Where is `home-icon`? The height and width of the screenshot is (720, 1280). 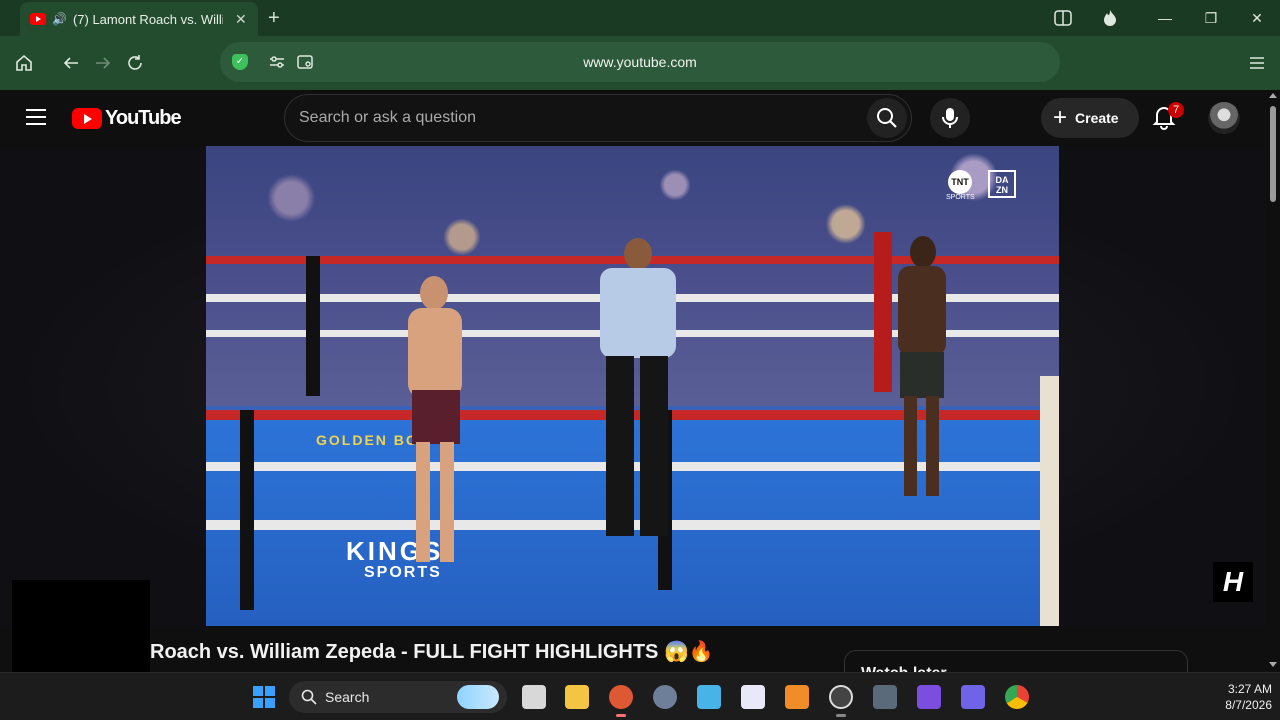 home-icon is located at coordinates (24, 63).